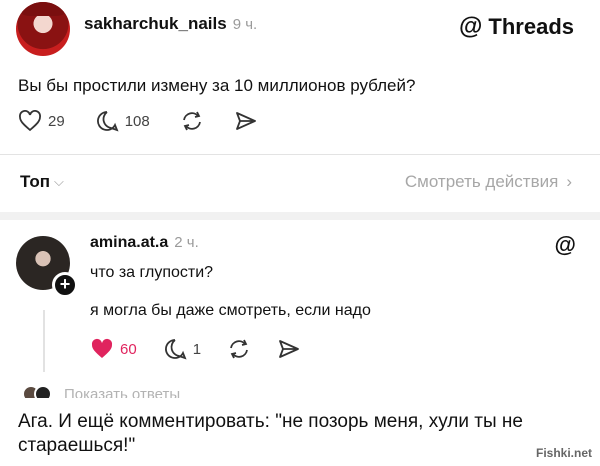 The width and height of the screenshot is (600, 466). Describe the element at coordinates (41, 121) in the screenshot. I see `like-button: 29` at that location.